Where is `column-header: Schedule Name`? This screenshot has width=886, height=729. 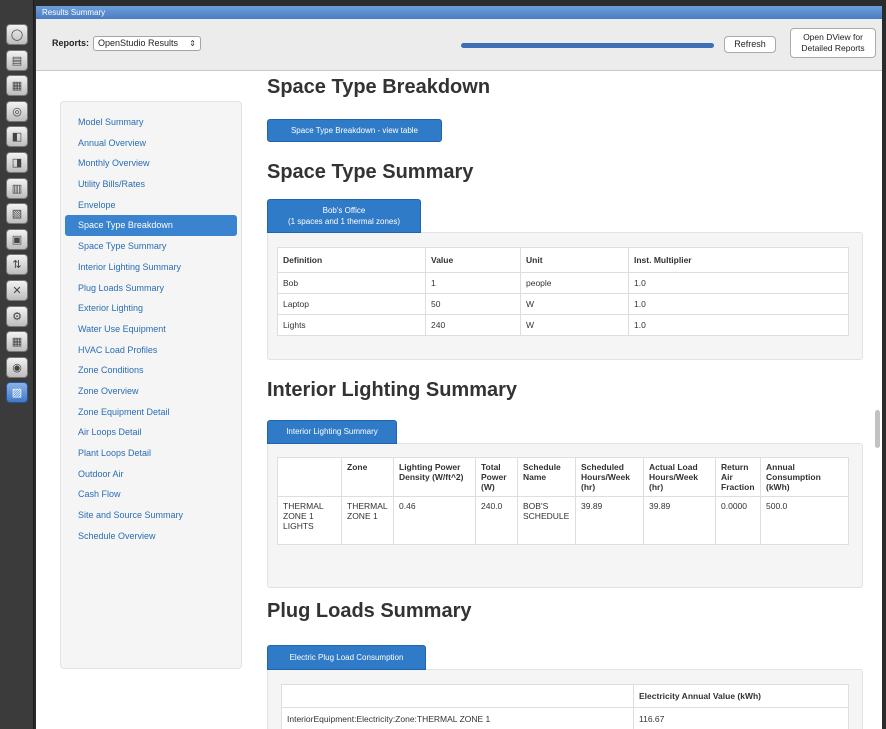 column-header: Schedule Name is located at coordinates (546, 477).